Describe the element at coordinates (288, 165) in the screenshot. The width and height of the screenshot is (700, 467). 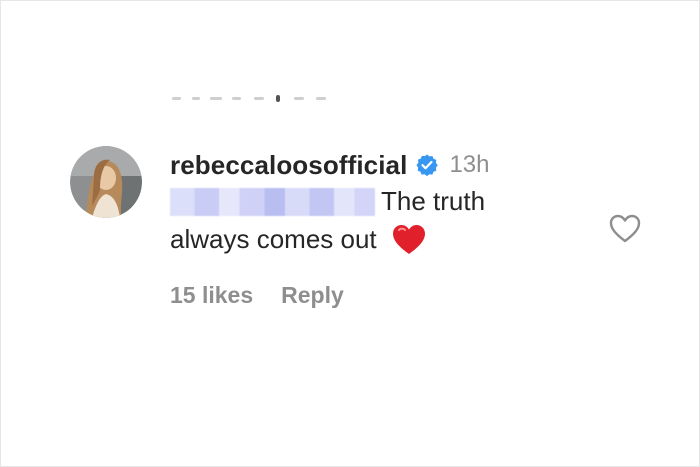
I see `username: rebeccaloosofficial` at that location.